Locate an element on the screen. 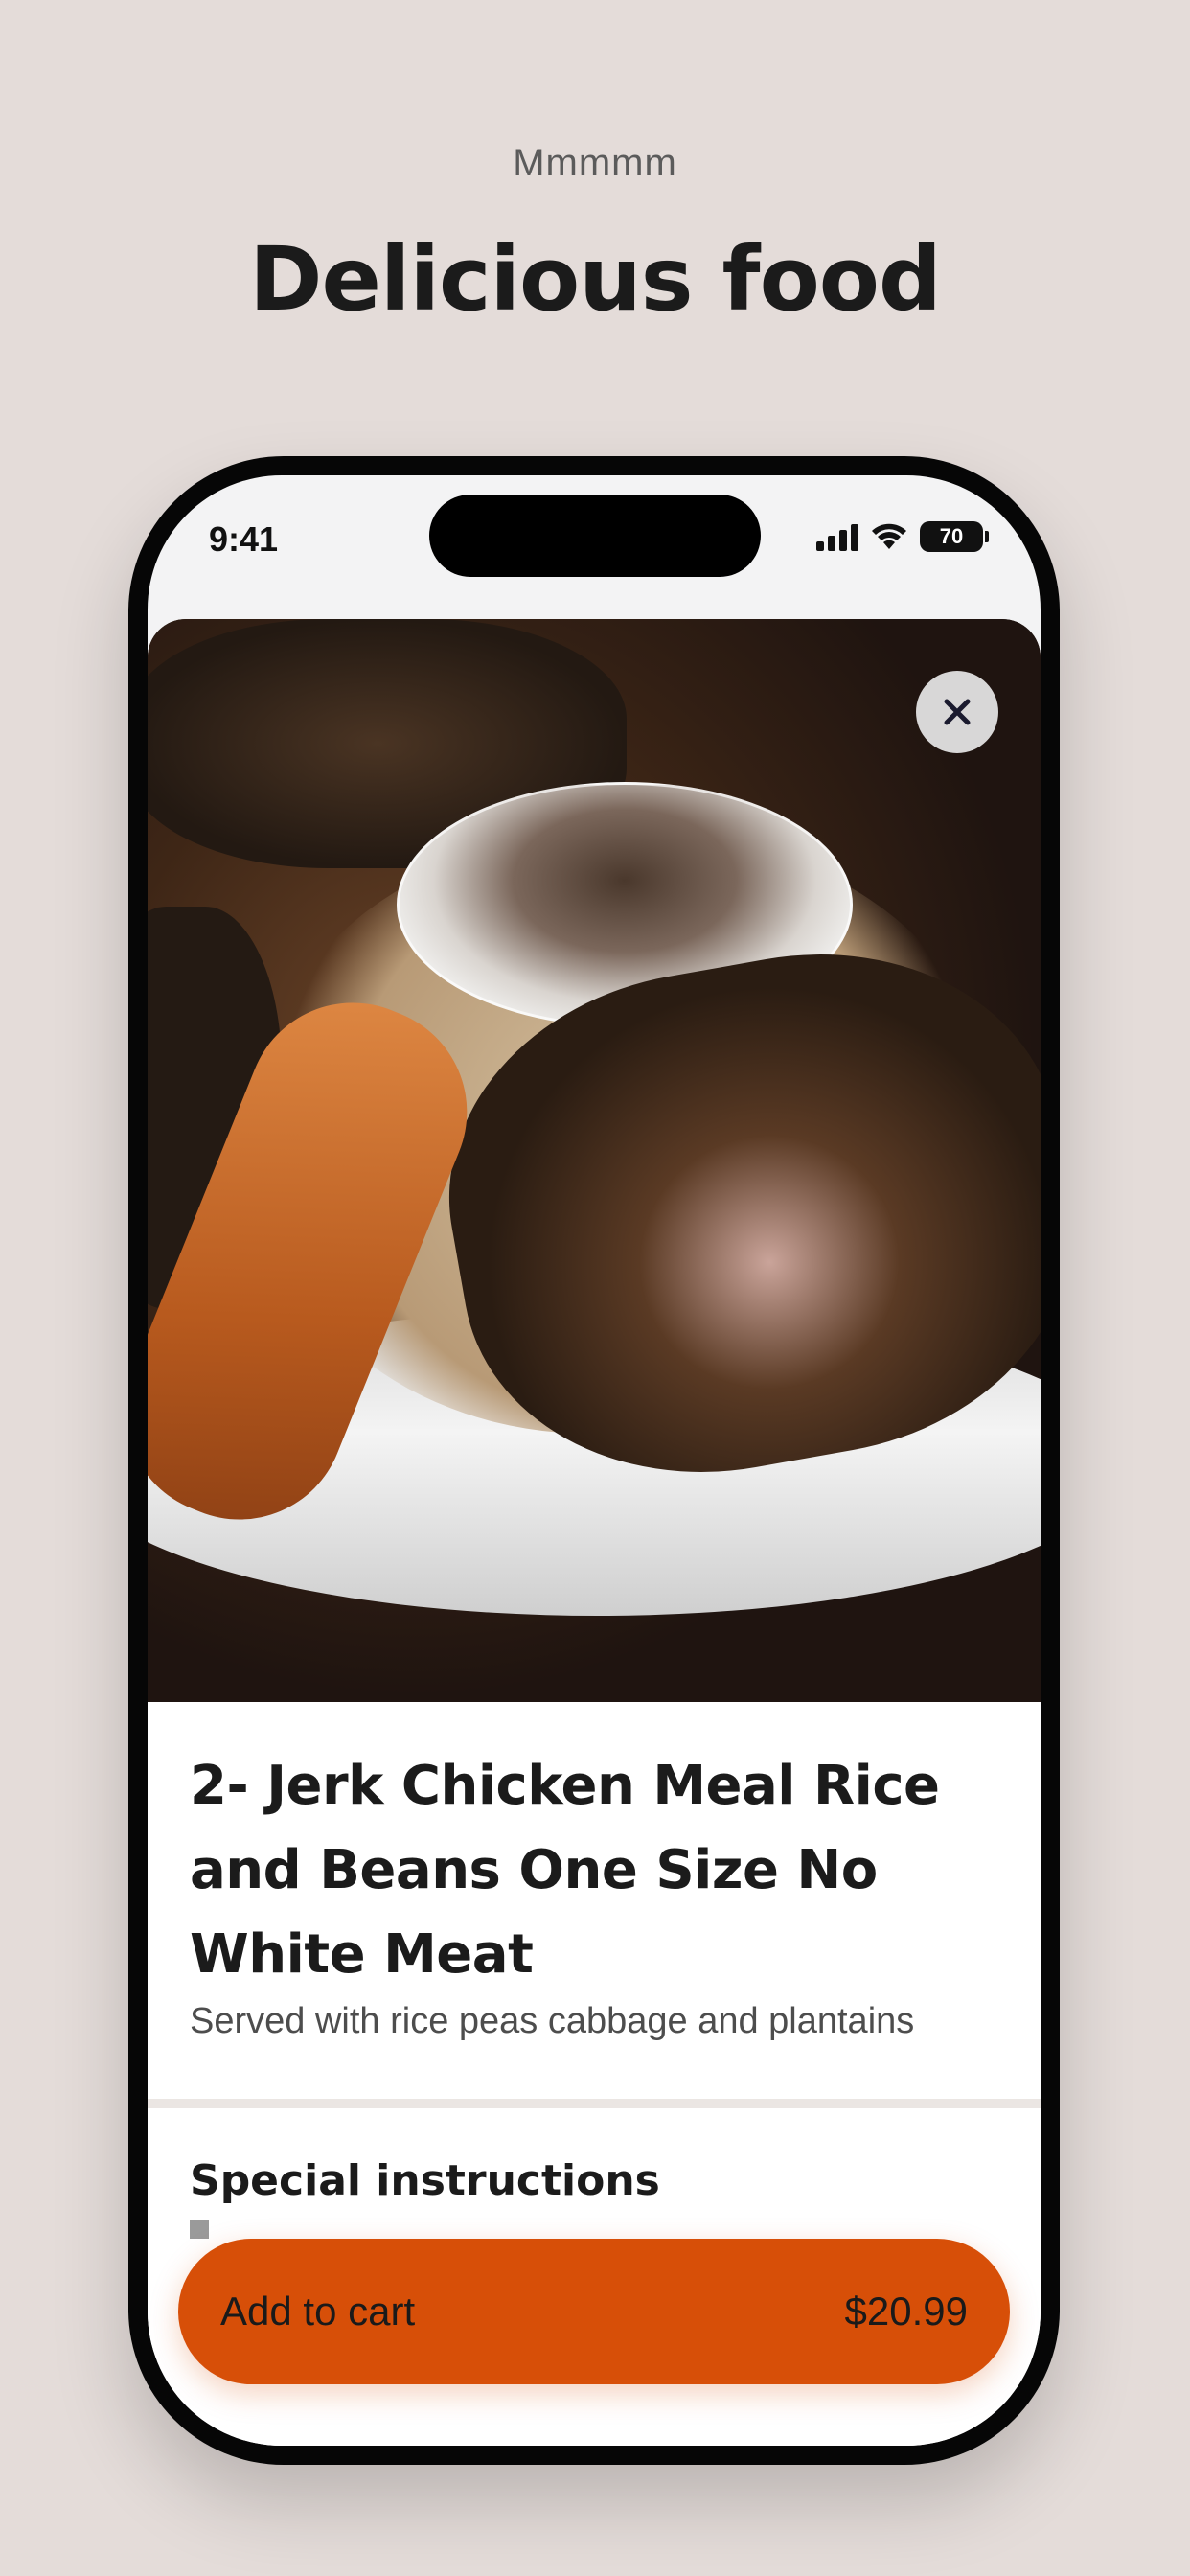  wifi-icon is located at coordinates (889, 536).